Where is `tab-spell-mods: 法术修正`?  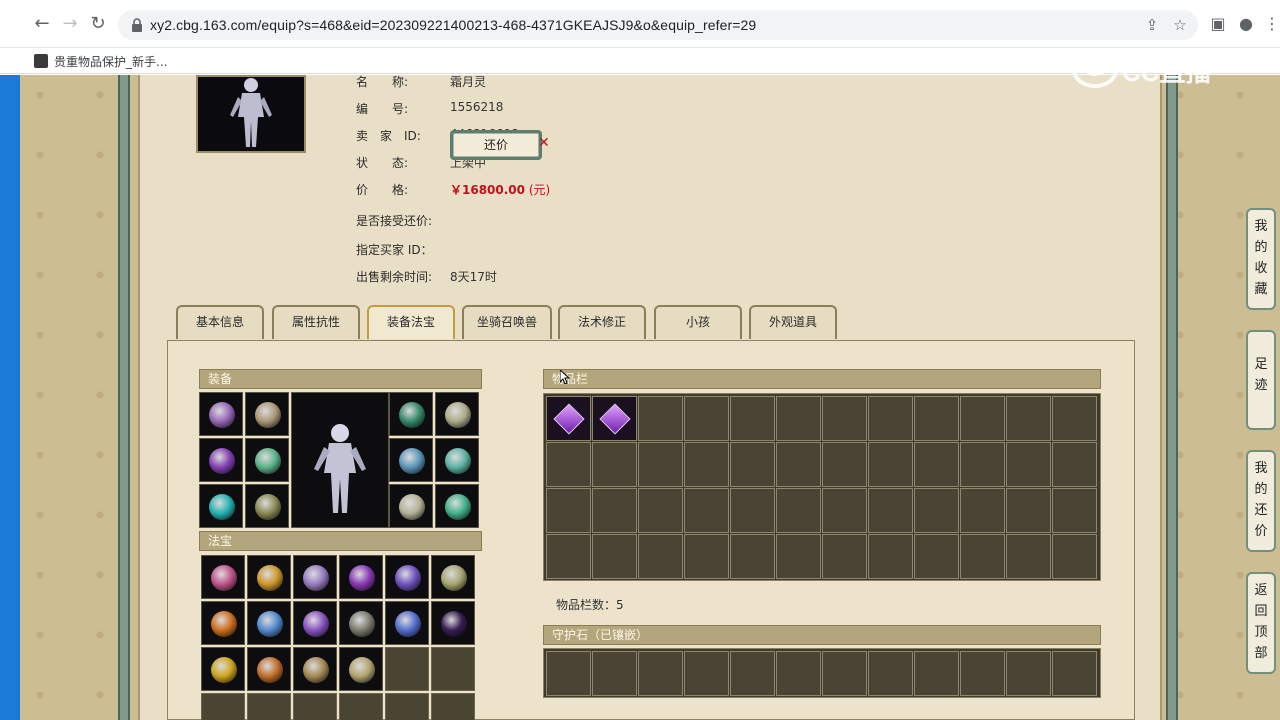 tab-spell-mods: 法术修正 is located at coordinates (602, 322).